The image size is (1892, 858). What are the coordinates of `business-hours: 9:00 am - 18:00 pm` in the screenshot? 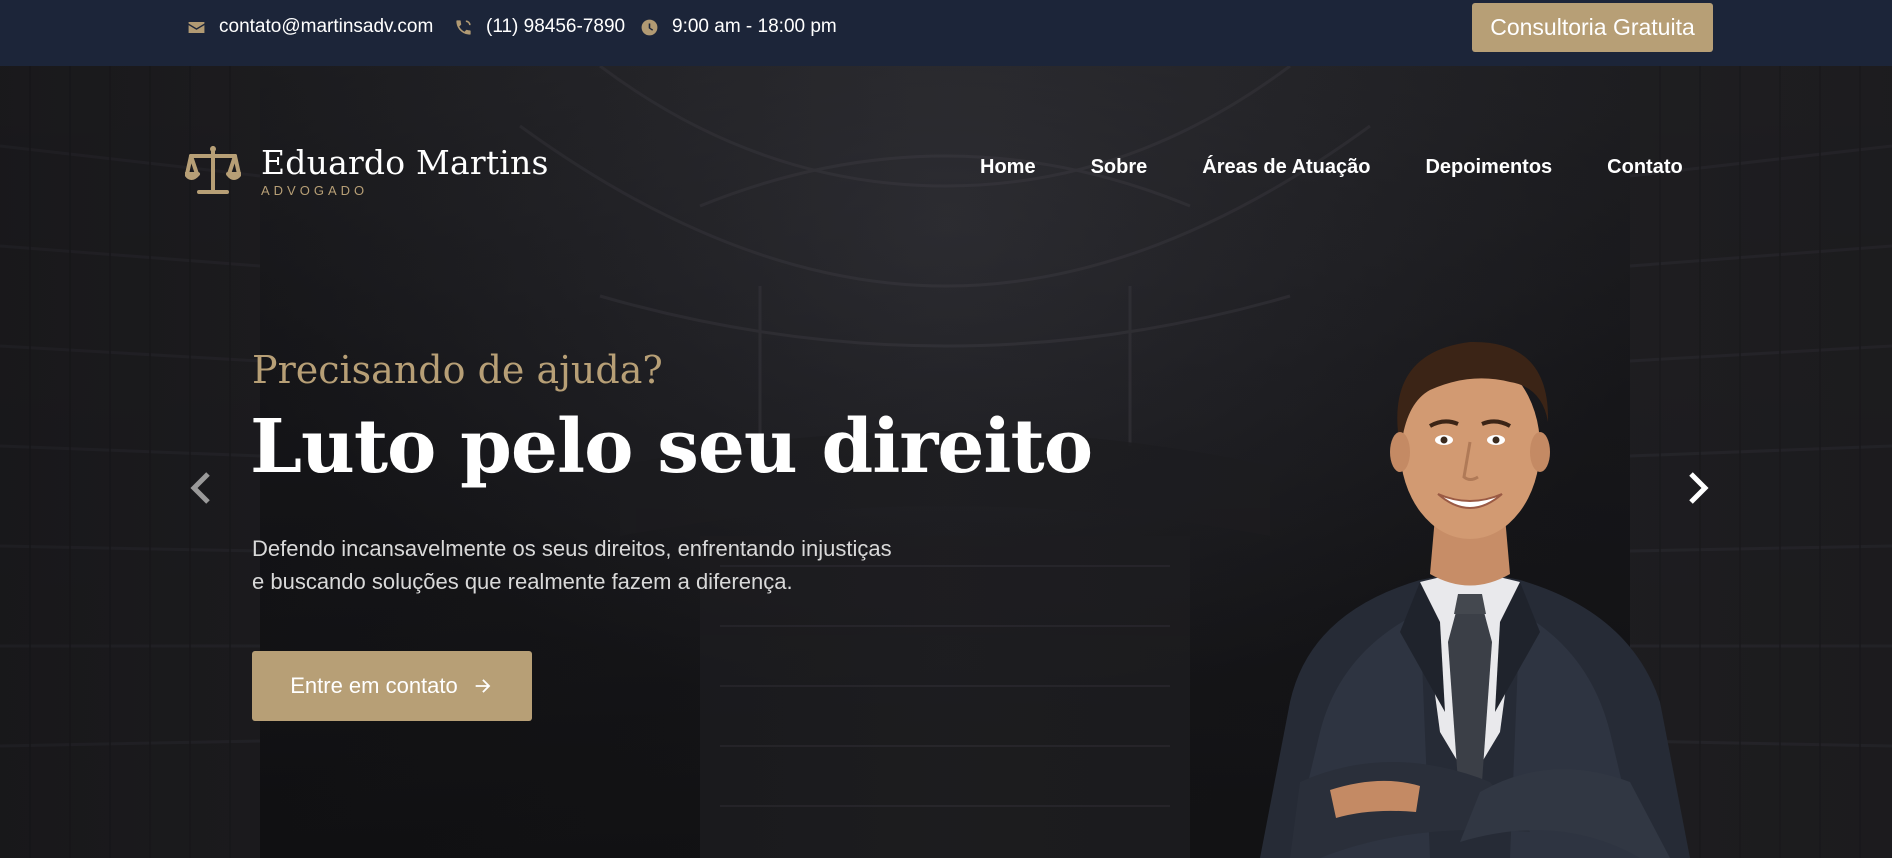 It's located at (737, 27).